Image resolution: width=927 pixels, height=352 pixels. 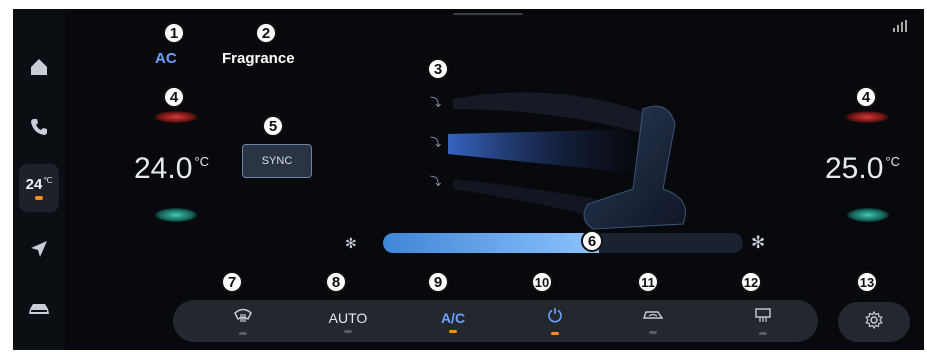 I want to click on callout-4-left: 4, so click(x=174, y=97).